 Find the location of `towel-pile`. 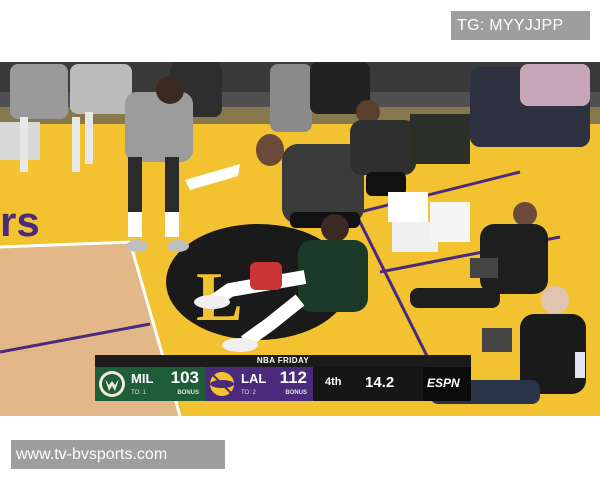

towel-pile is located at coordinates (450, 222).